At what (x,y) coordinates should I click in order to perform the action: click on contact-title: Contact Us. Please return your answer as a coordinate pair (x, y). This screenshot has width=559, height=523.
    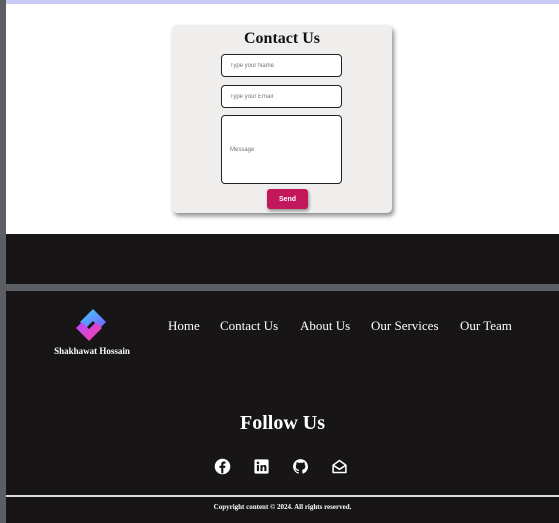
    Looking at the image, I should click on (282, 38).